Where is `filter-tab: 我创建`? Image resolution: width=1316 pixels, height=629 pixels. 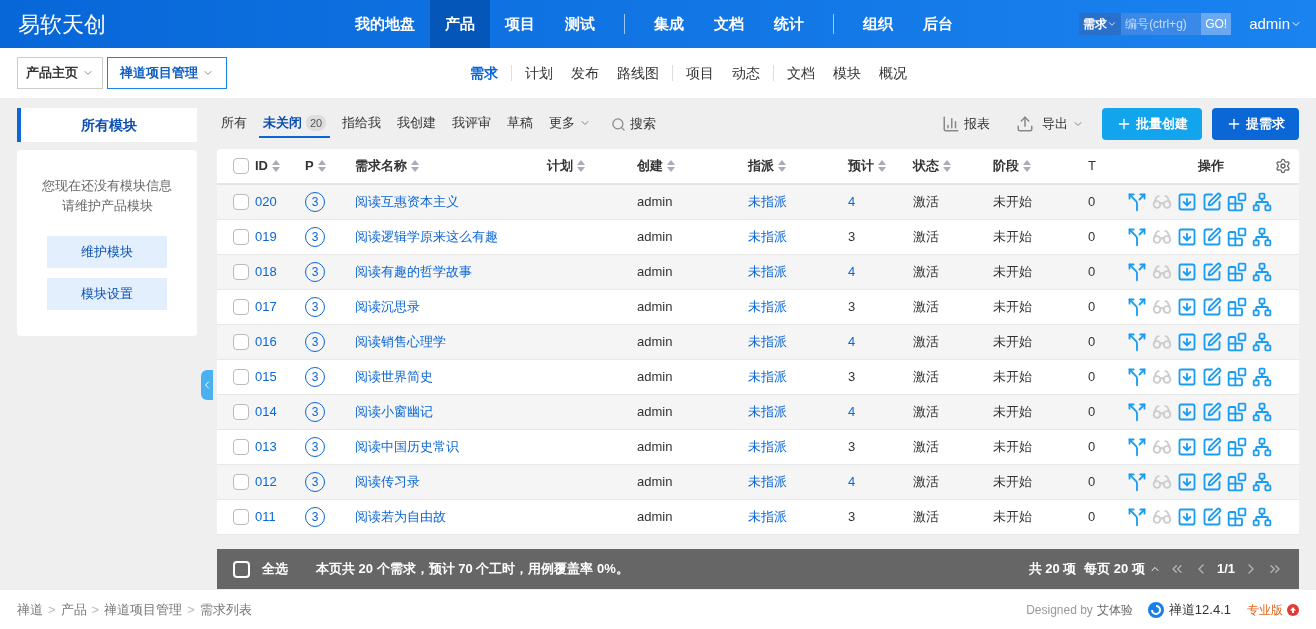
filter-tab: 我创建 is located at coordinates (417, 124).